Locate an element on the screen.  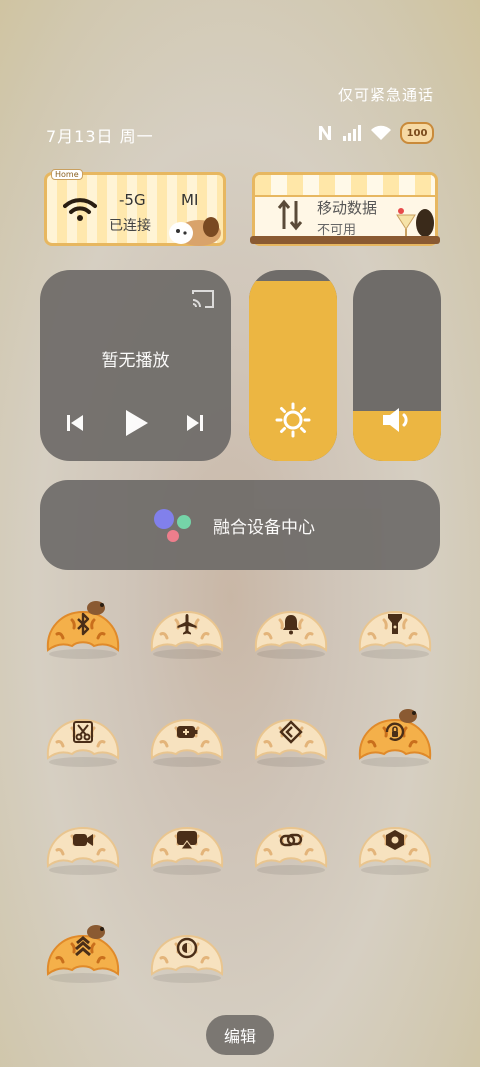
bluetooth-icon is located at coordinates (83, 624).